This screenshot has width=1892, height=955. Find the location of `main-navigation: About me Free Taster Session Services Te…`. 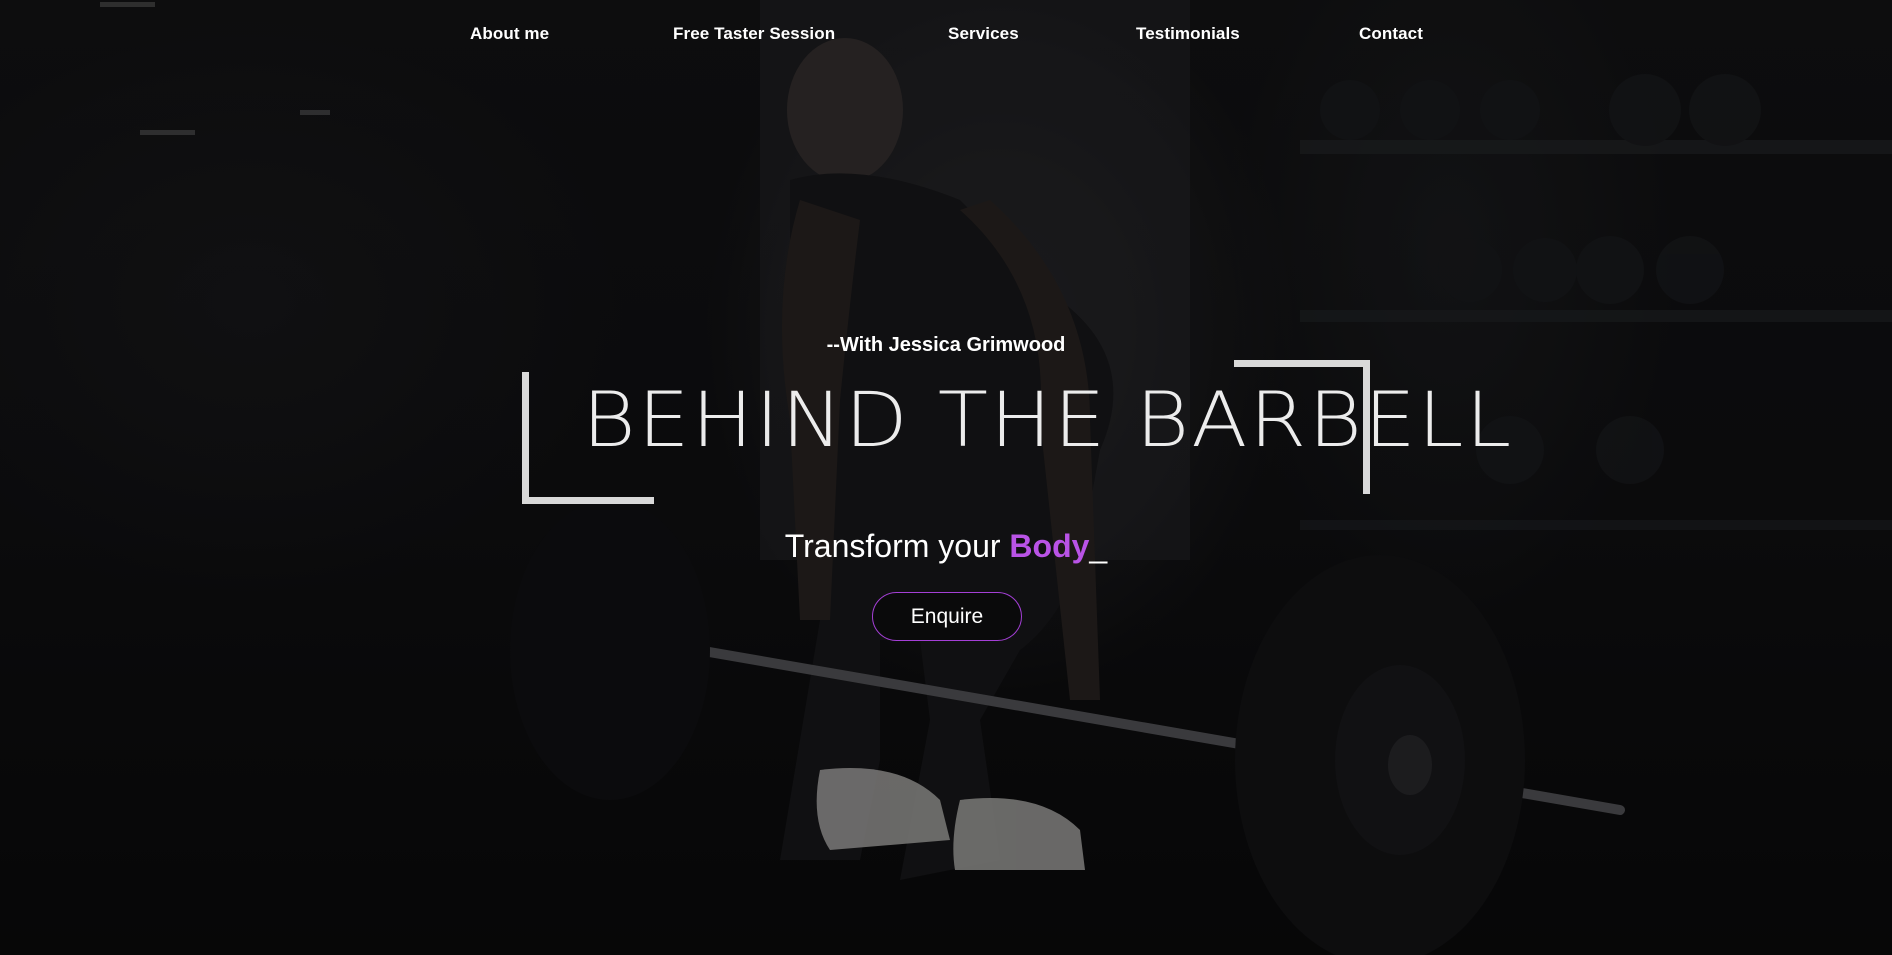

main-navigation: About me Free Taster Session Services Te… is located at coordinates (946, 38).